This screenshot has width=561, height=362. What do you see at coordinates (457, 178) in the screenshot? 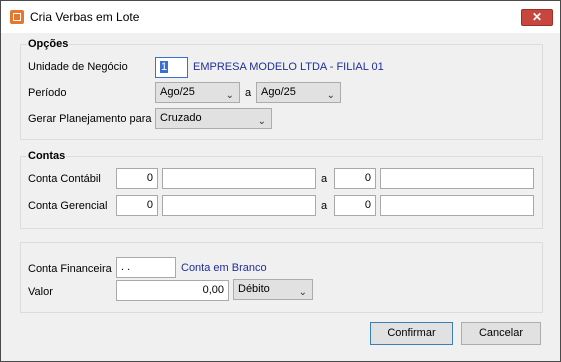
I see `conta-contabil-to-desc` at bounding box center [457, 178].